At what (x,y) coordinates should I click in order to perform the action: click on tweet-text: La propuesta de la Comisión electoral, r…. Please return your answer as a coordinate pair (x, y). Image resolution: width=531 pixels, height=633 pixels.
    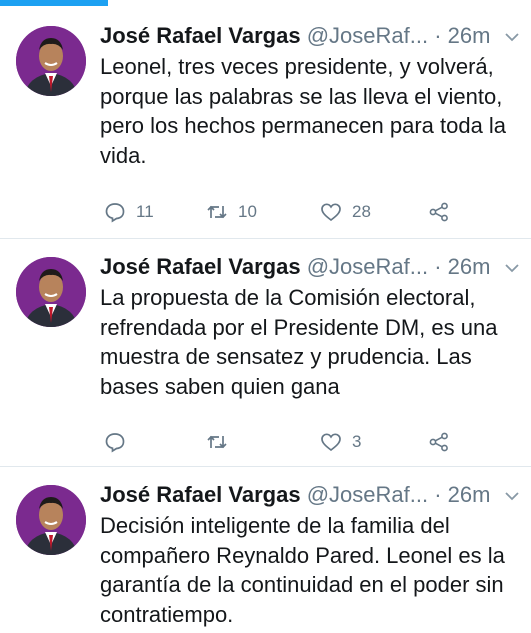
    Looking at the image, I should click on (299, 342).